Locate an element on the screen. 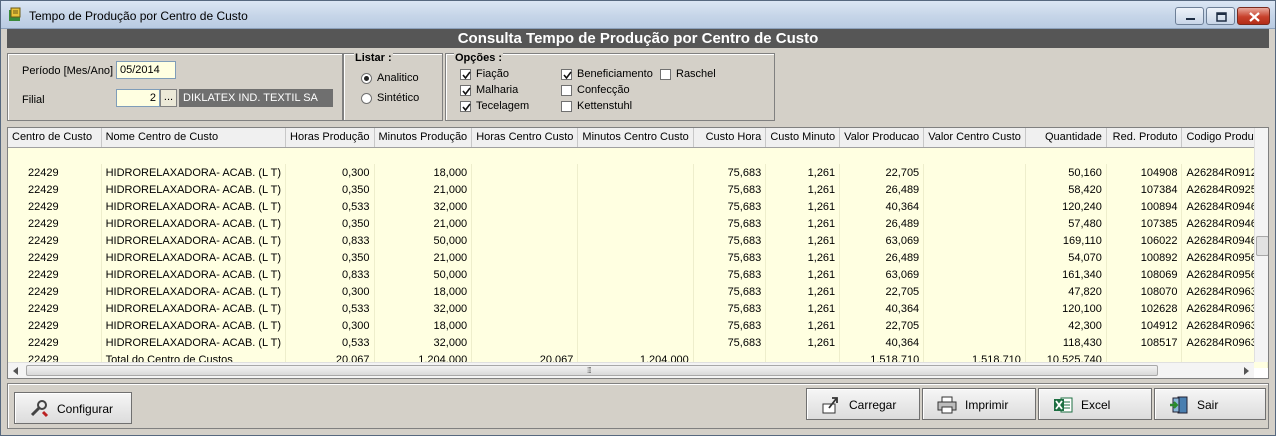 This screenshot has width=1276, height=436. configure-icon is located at coordinates (39, 409).